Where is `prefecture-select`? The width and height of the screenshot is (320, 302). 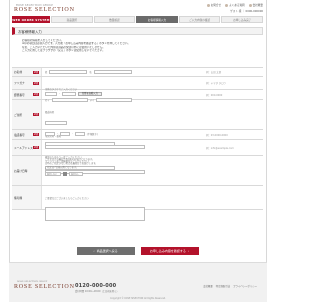 prefecture-select is located at coordinates (56, 122).